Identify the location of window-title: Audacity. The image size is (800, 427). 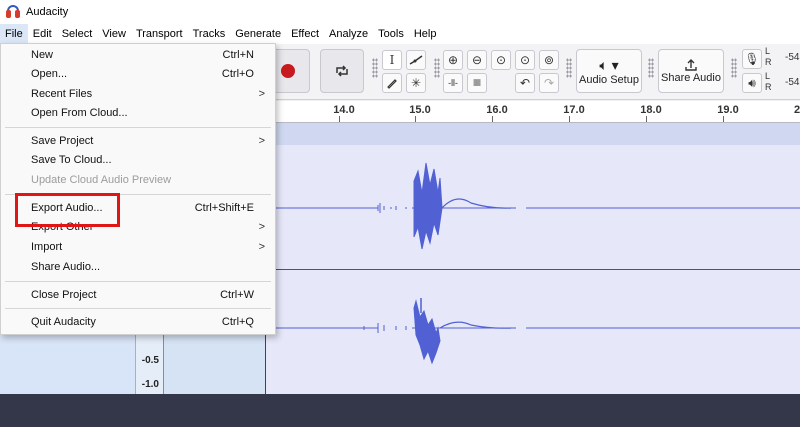
(47, 12).